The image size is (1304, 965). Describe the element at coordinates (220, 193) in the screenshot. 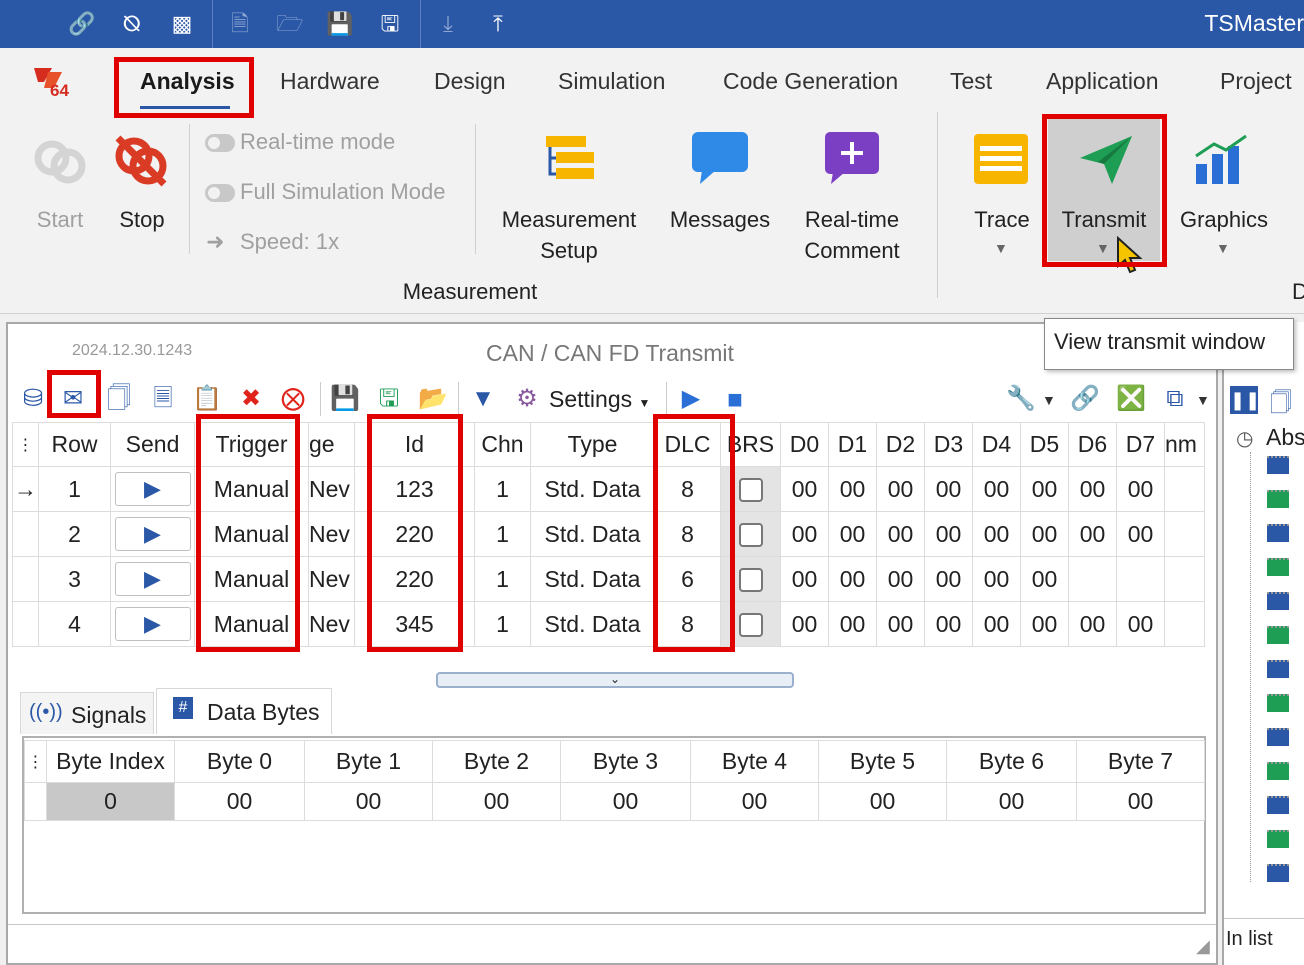

I see `full-sim-toggle` at that location.